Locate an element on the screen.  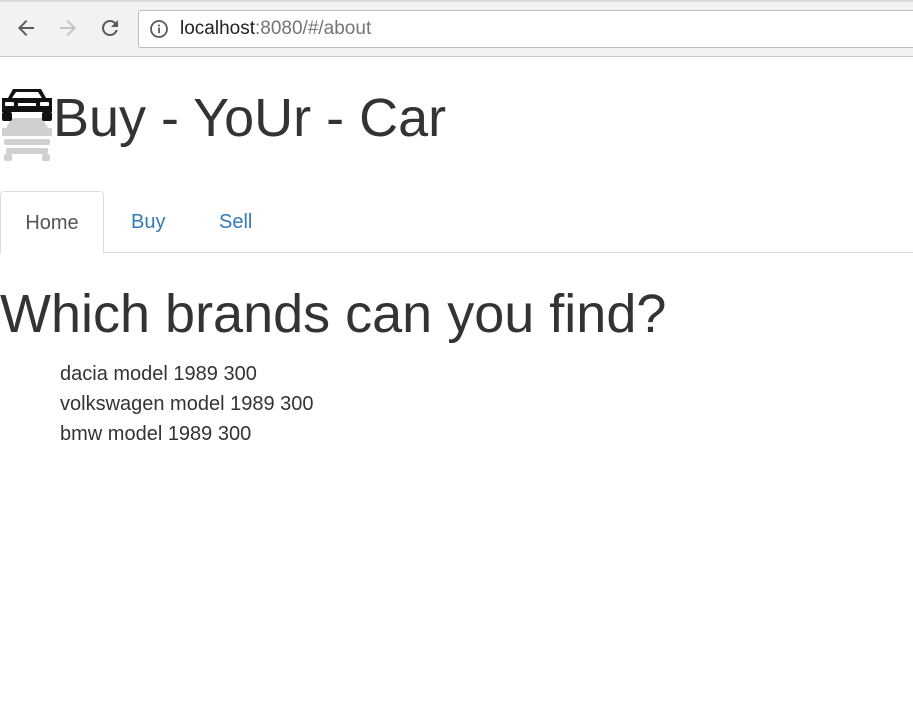
forward-arrow-icon is located at coordinates (68, 28).